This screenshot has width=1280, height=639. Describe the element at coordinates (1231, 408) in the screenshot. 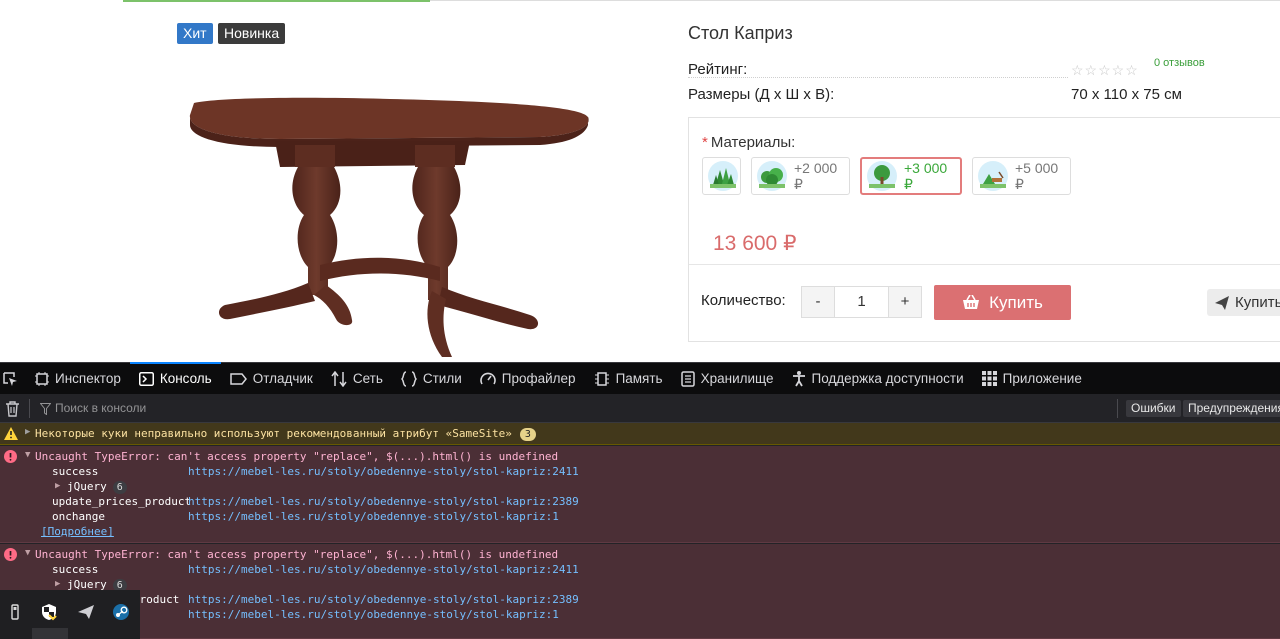

I see `warnings-filter-button: Предупреждения` at that location.